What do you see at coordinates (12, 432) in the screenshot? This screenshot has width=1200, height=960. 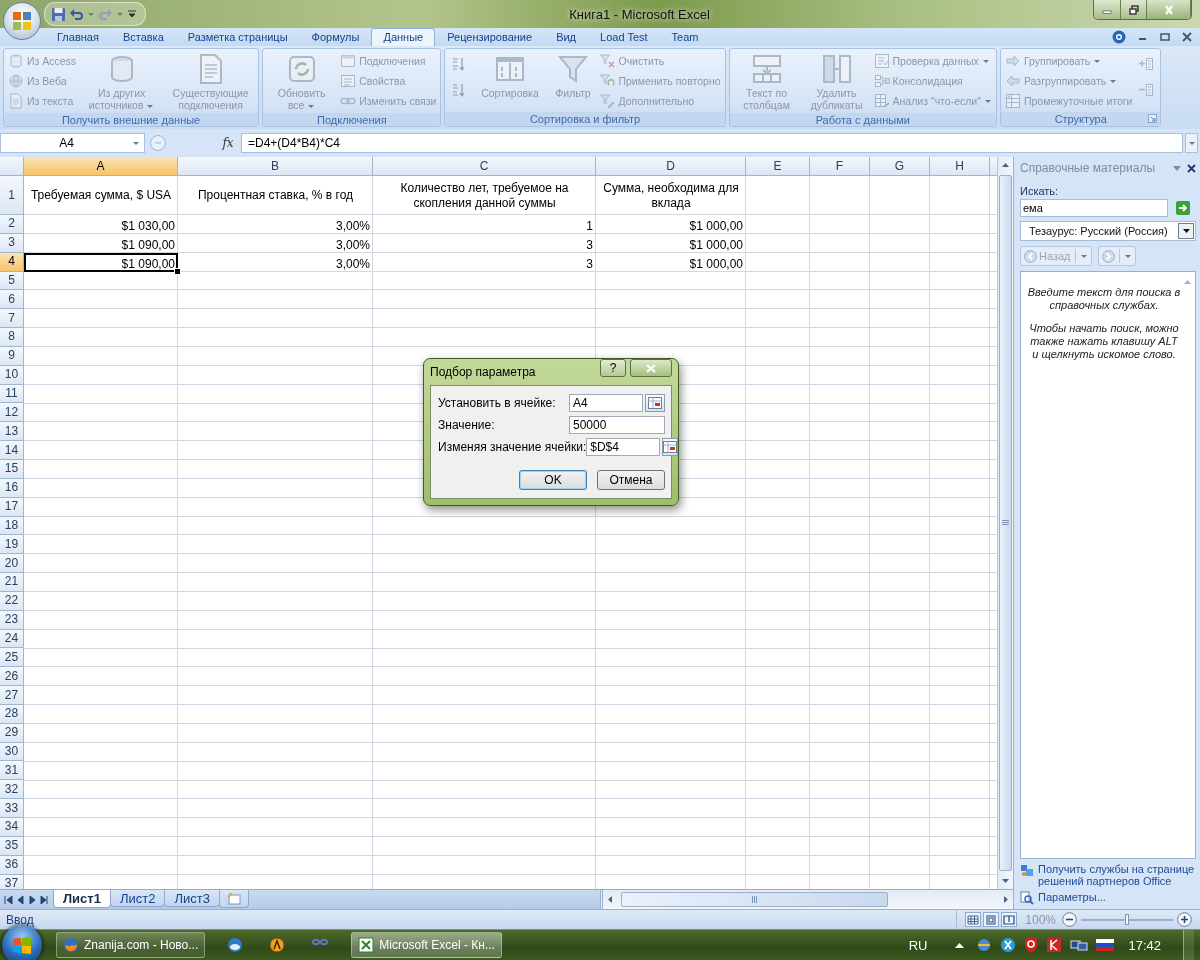 I see `row-header: 13` at bounding box center [12, 432].